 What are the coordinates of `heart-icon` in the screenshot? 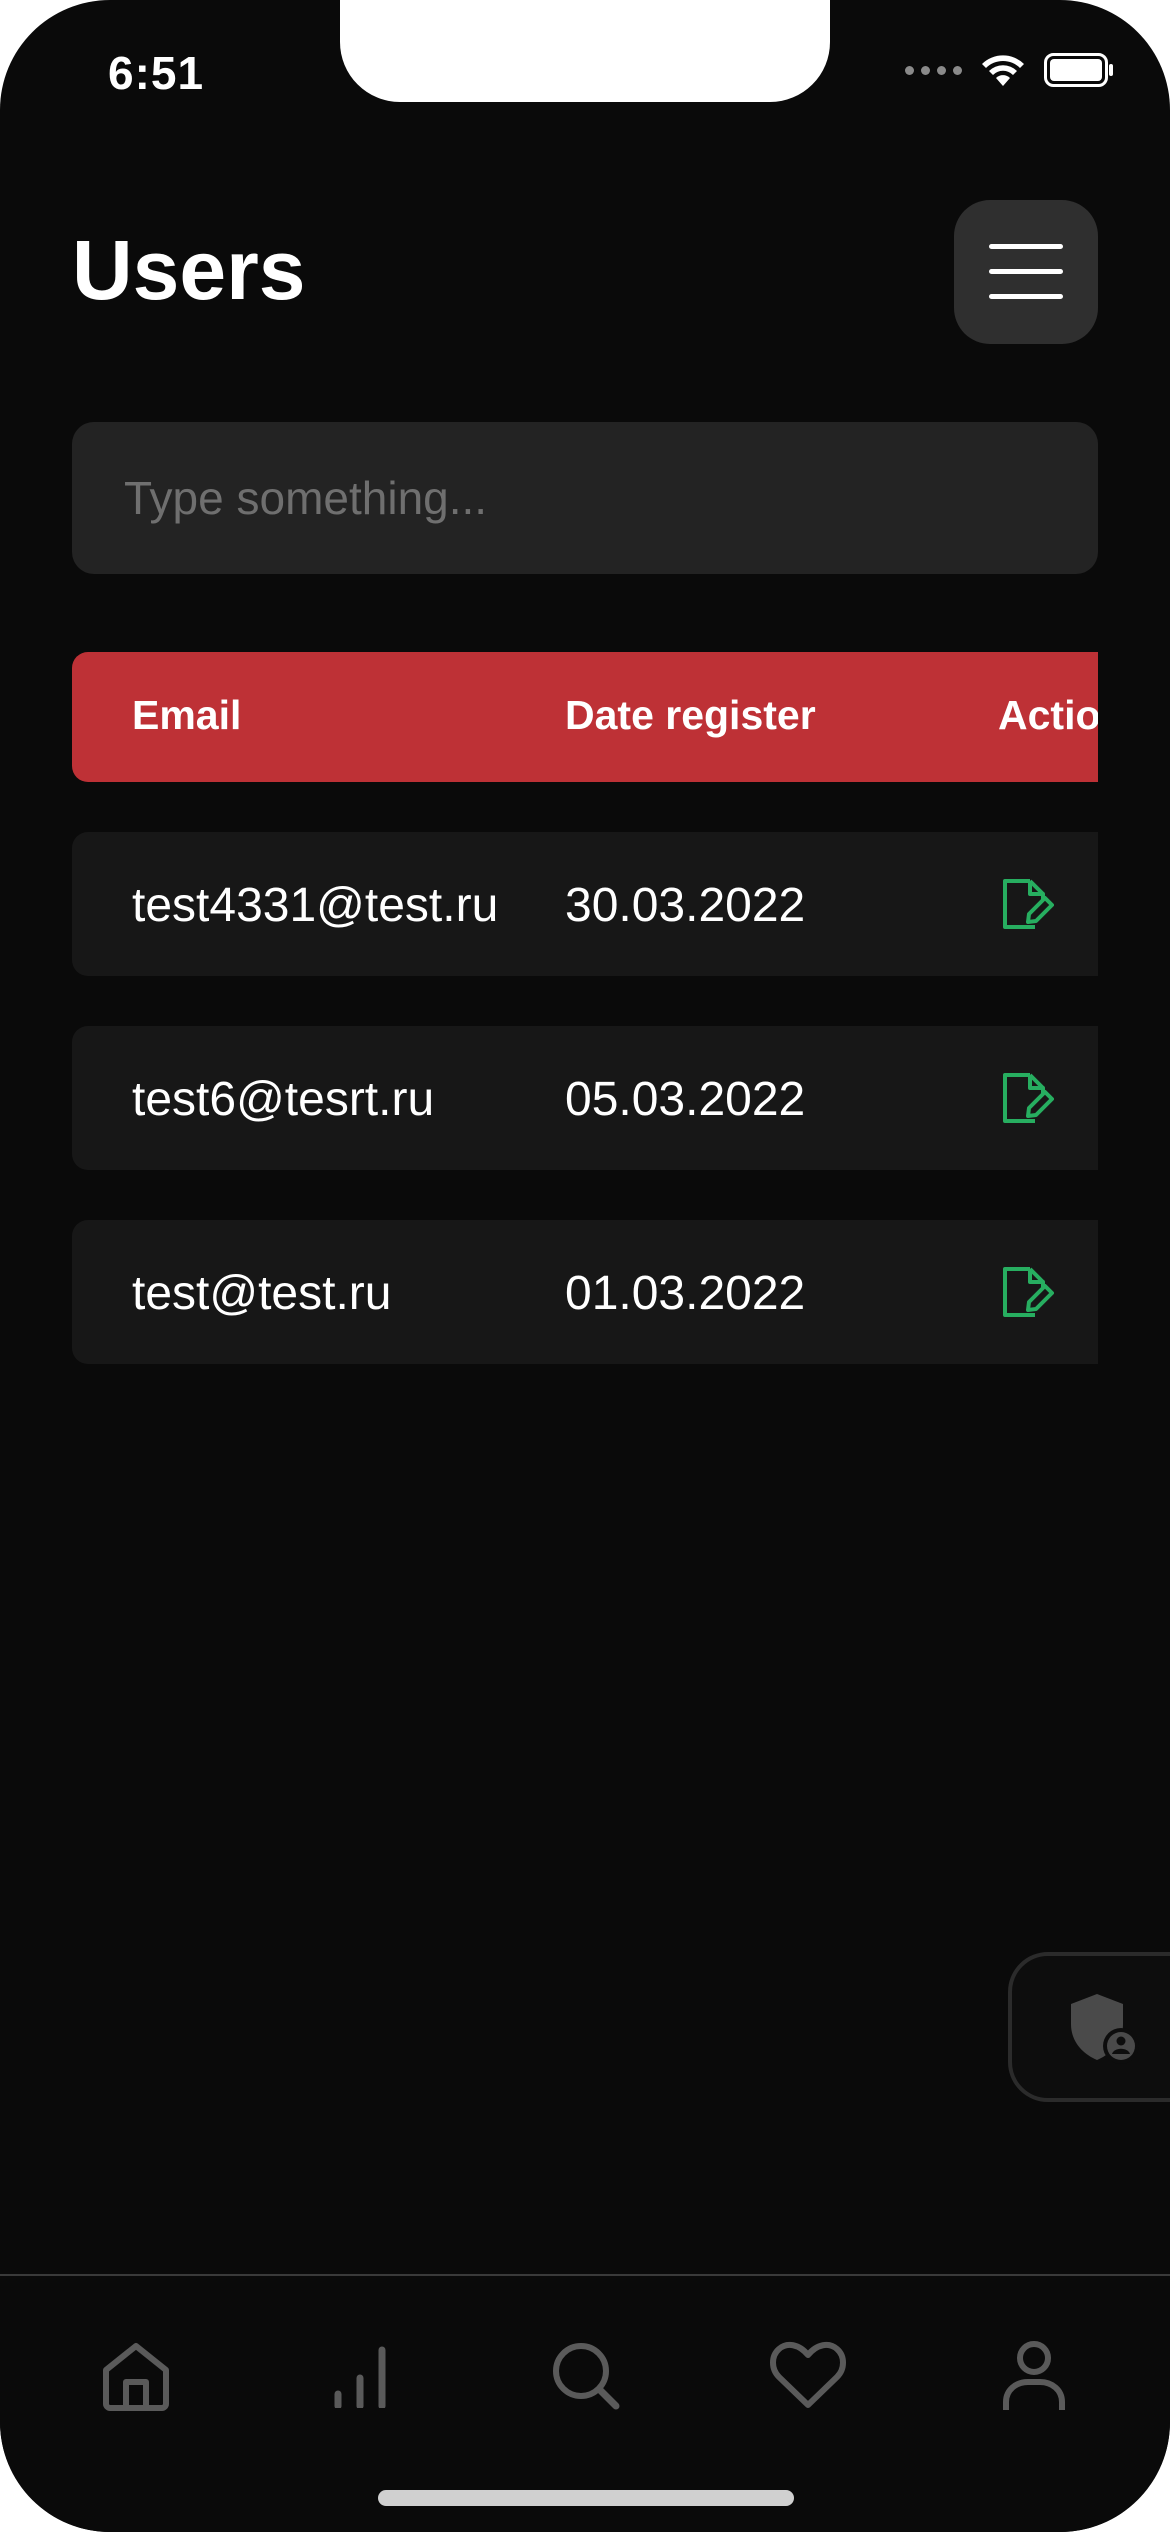 It's located at (808, 2374).